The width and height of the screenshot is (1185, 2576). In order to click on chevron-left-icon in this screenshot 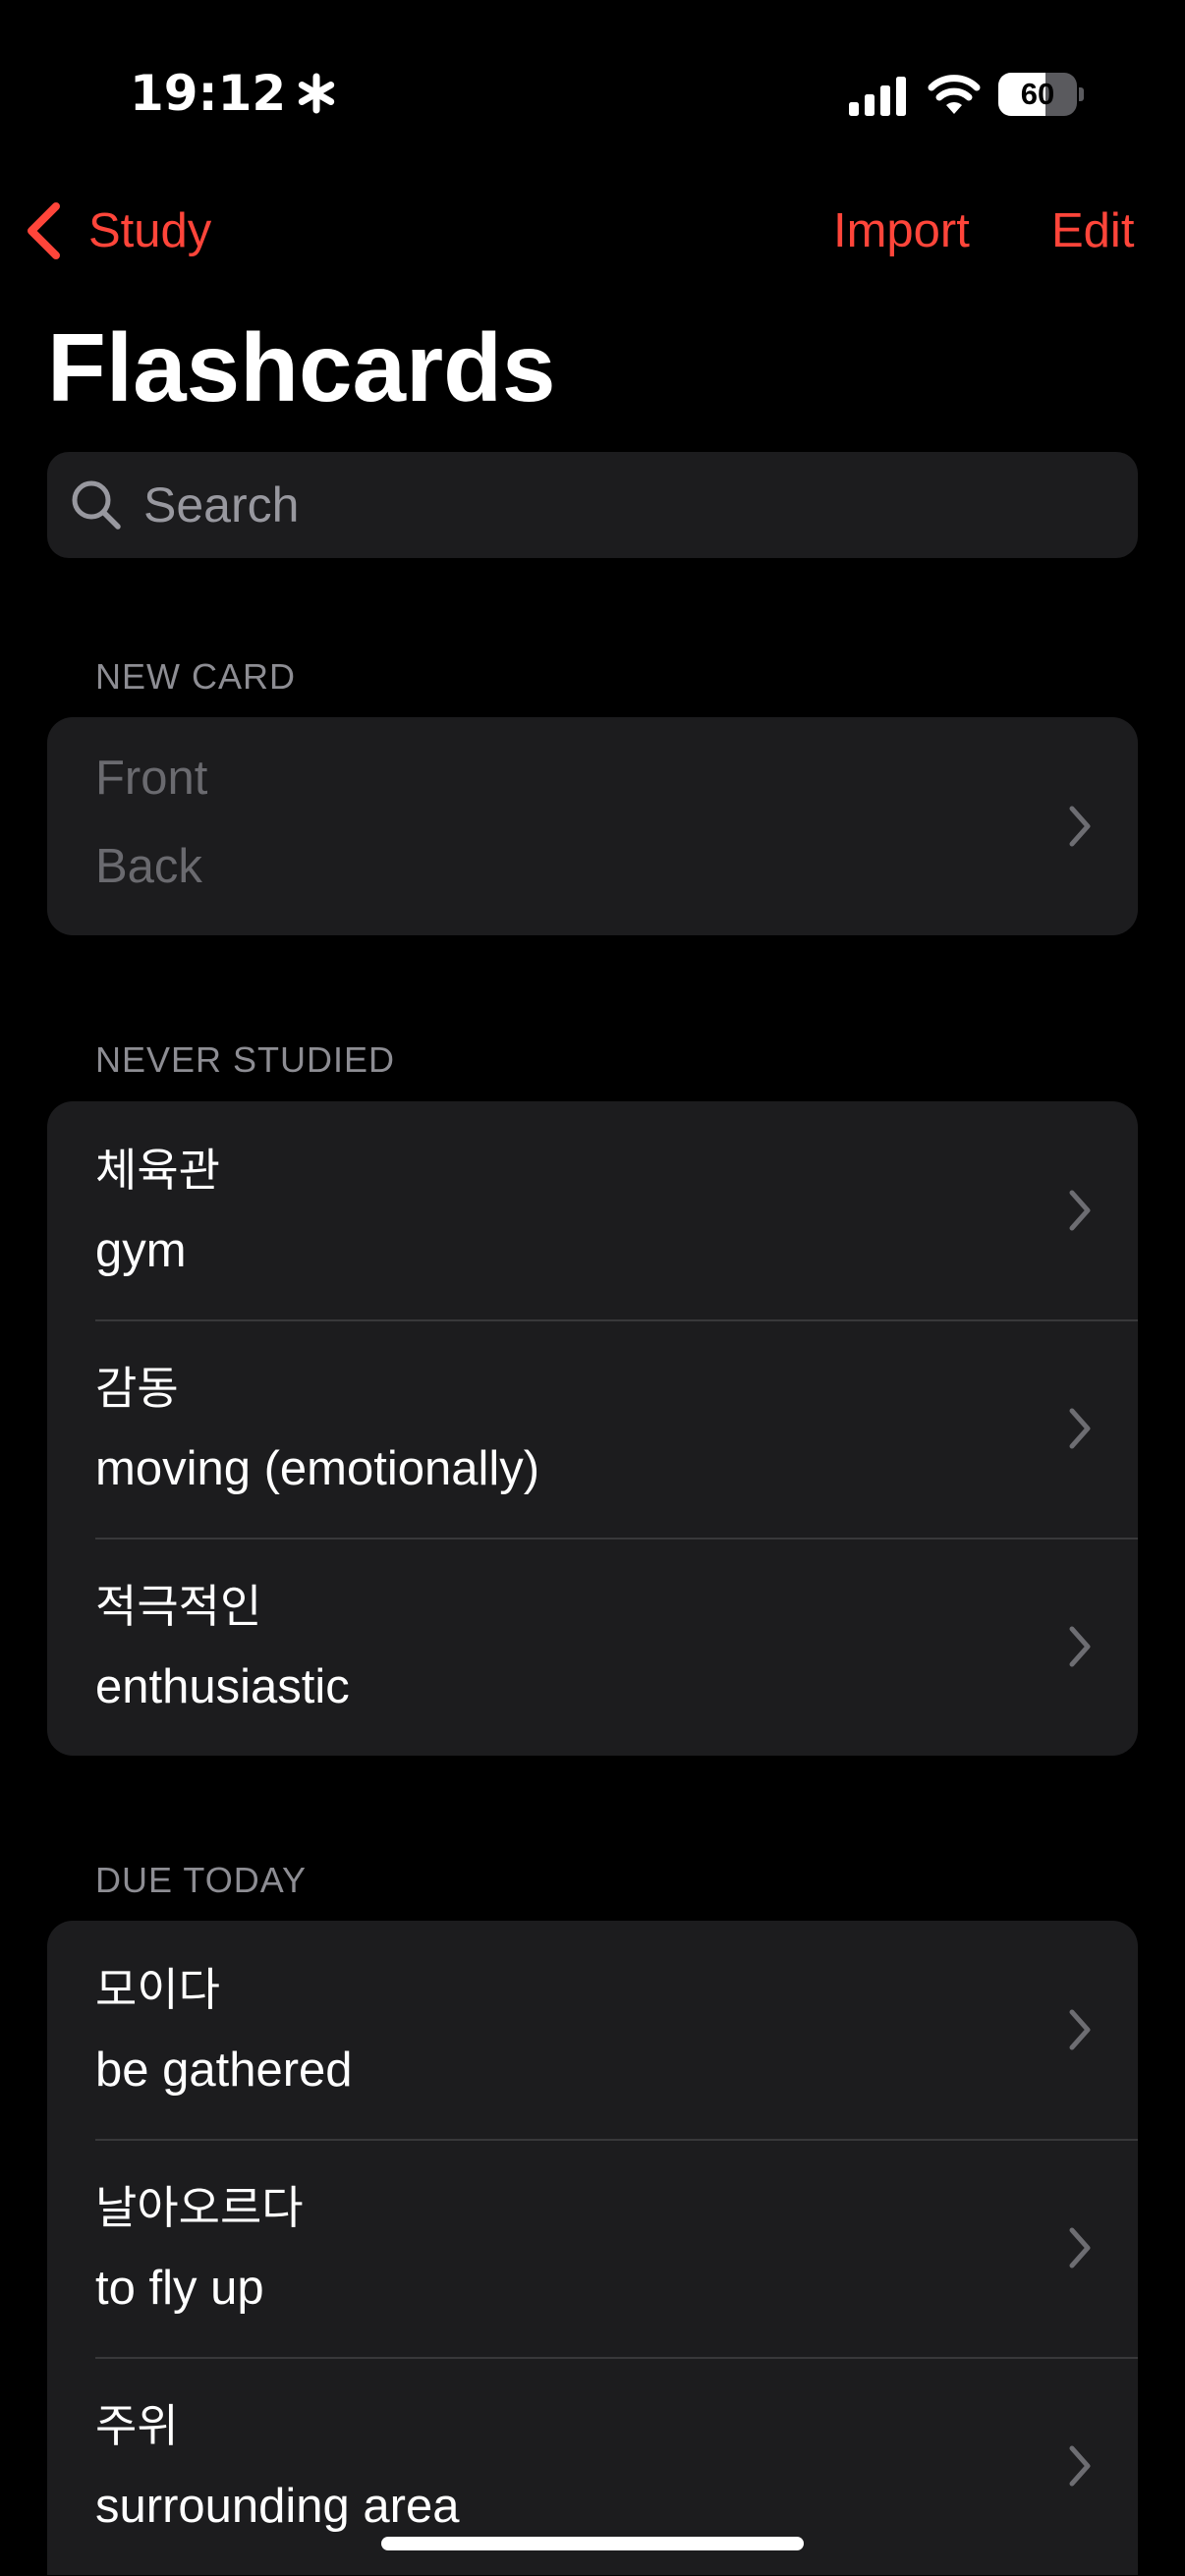, I will do `click(44, 230)`.